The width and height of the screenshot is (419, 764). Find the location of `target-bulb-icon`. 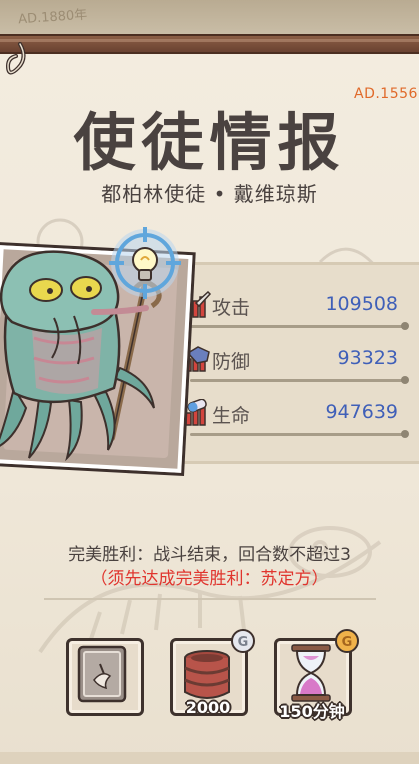

target-bulb-icon is located at coordinates (145, 263).